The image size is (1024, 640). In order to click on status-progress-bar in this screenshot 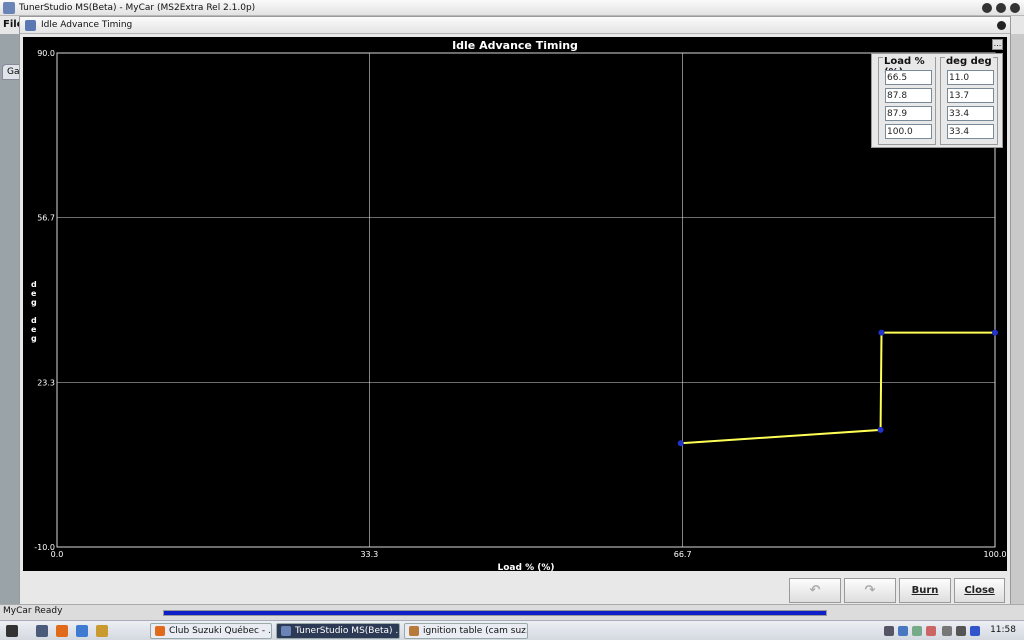, I will do `click(495, 613)`.